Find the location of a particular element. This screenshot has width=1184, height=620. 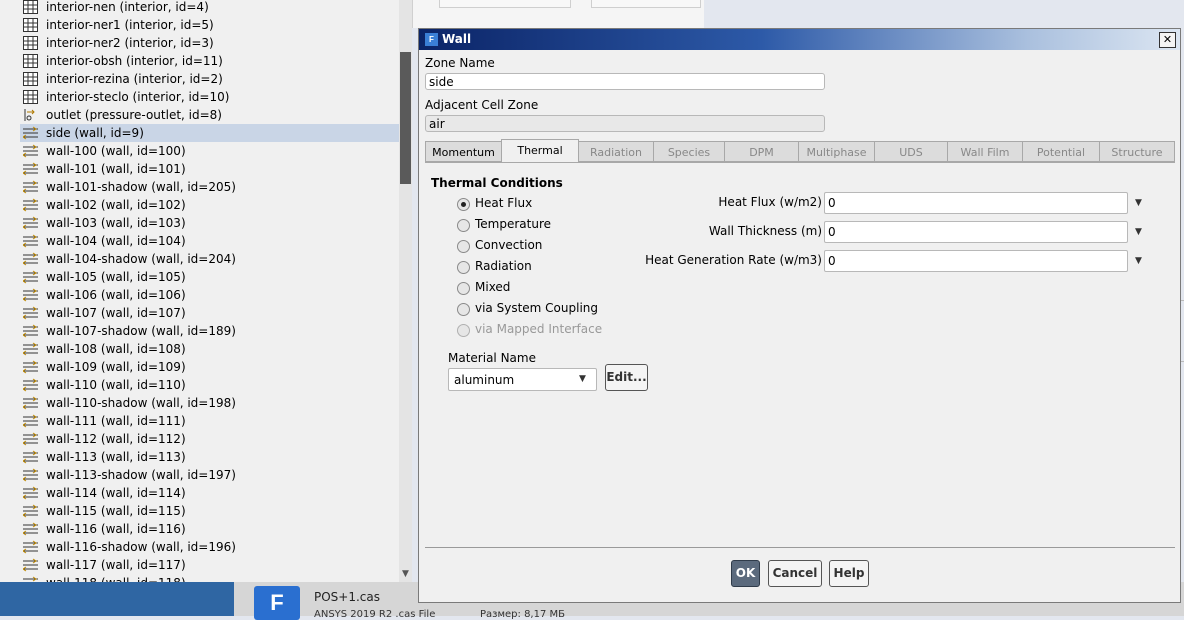

tab-divider is located at coordinates (800, 162).